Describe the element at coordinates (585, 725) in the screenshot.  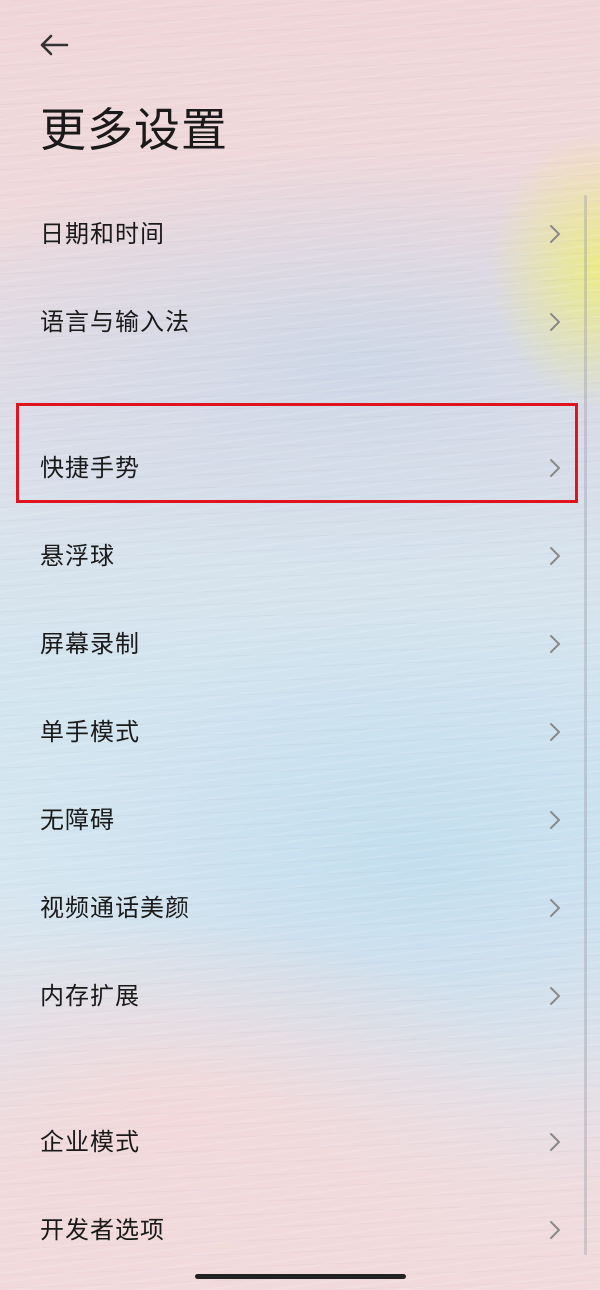
I see `scrollbar` at that location.